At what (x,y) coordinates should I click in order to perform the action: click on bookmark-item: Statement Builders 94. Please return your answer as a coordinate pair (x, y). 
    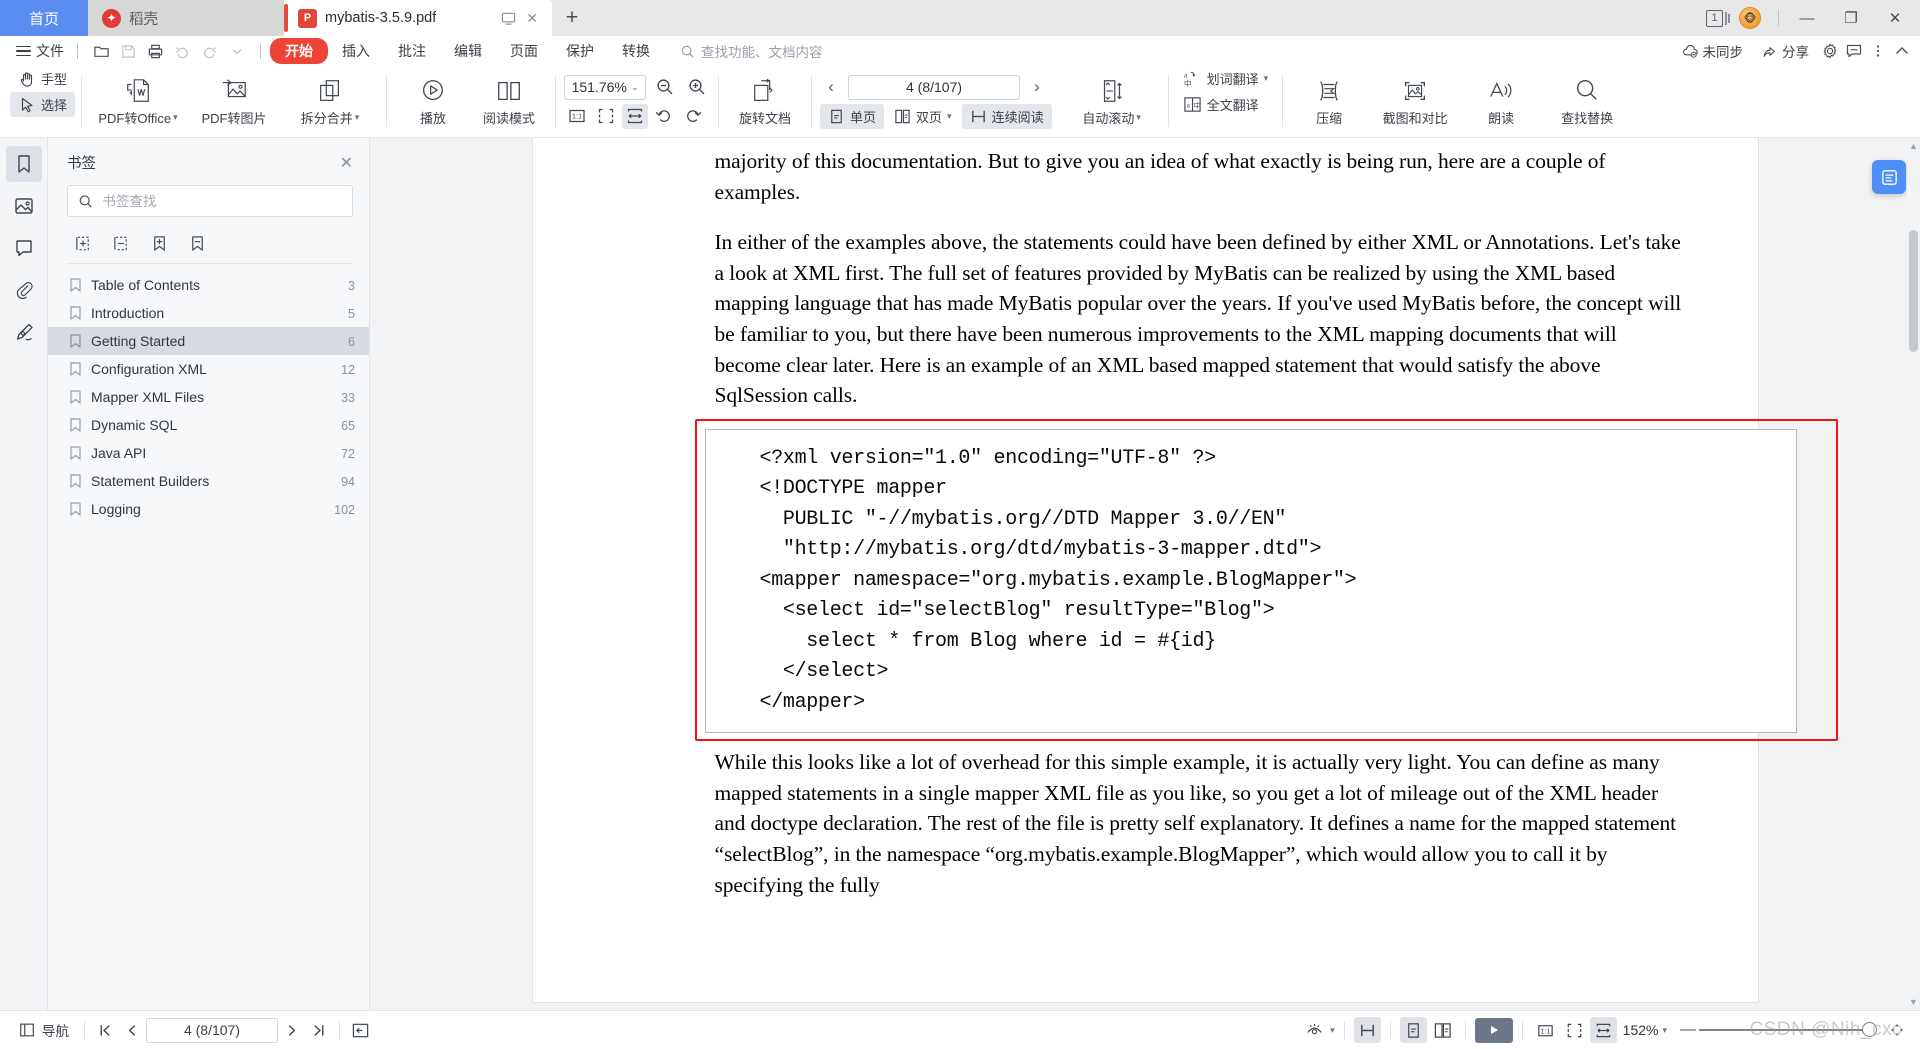
    Looking at the image, I should click on (208, 481).